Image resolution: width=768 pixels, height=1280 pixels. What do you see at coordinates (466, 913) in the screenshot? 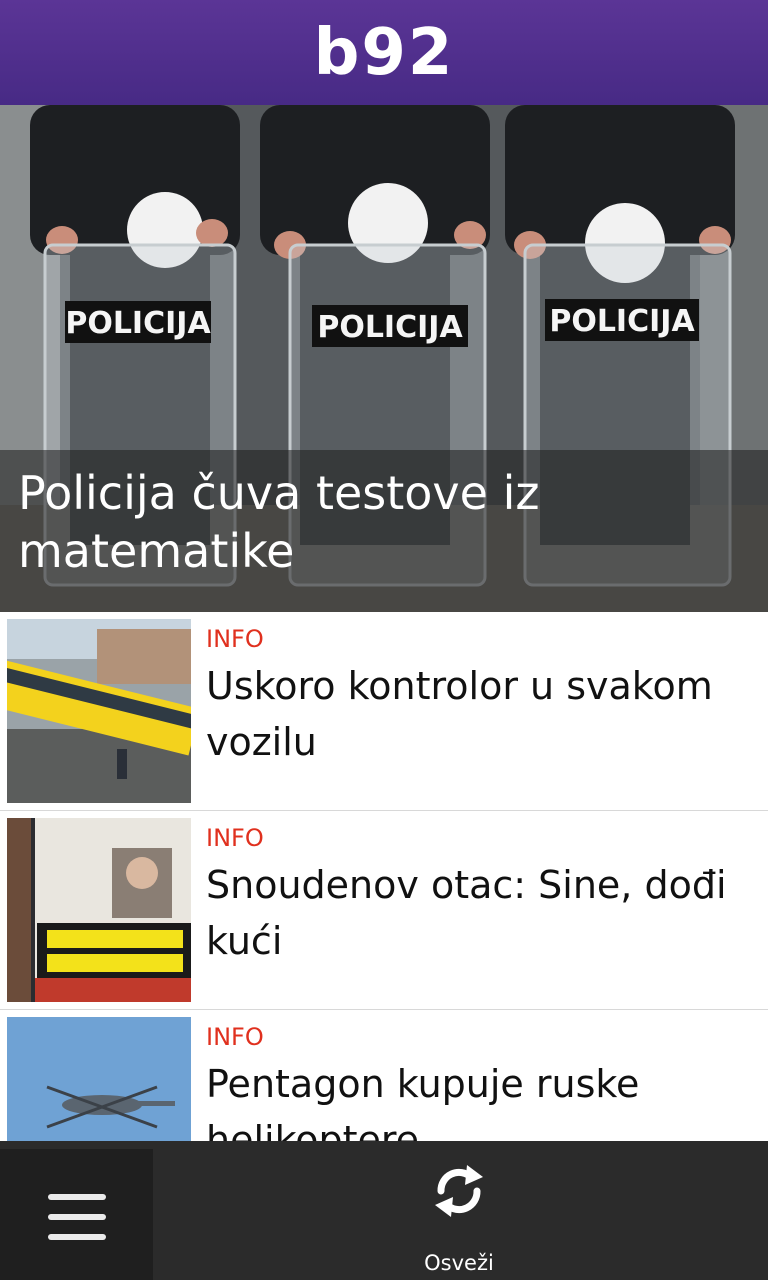
I see `article-title: Snoudenov otac: Sine, dođi kući` at bounding box center [466, 913].